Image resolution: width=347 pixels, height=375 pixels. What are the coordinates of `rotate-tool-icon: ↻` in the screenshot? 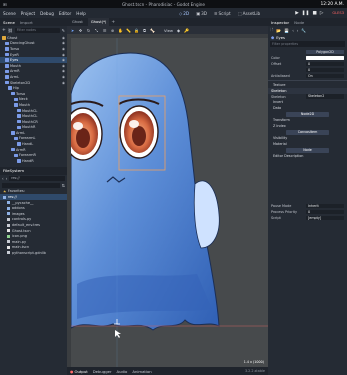 It's located at (88, 30).